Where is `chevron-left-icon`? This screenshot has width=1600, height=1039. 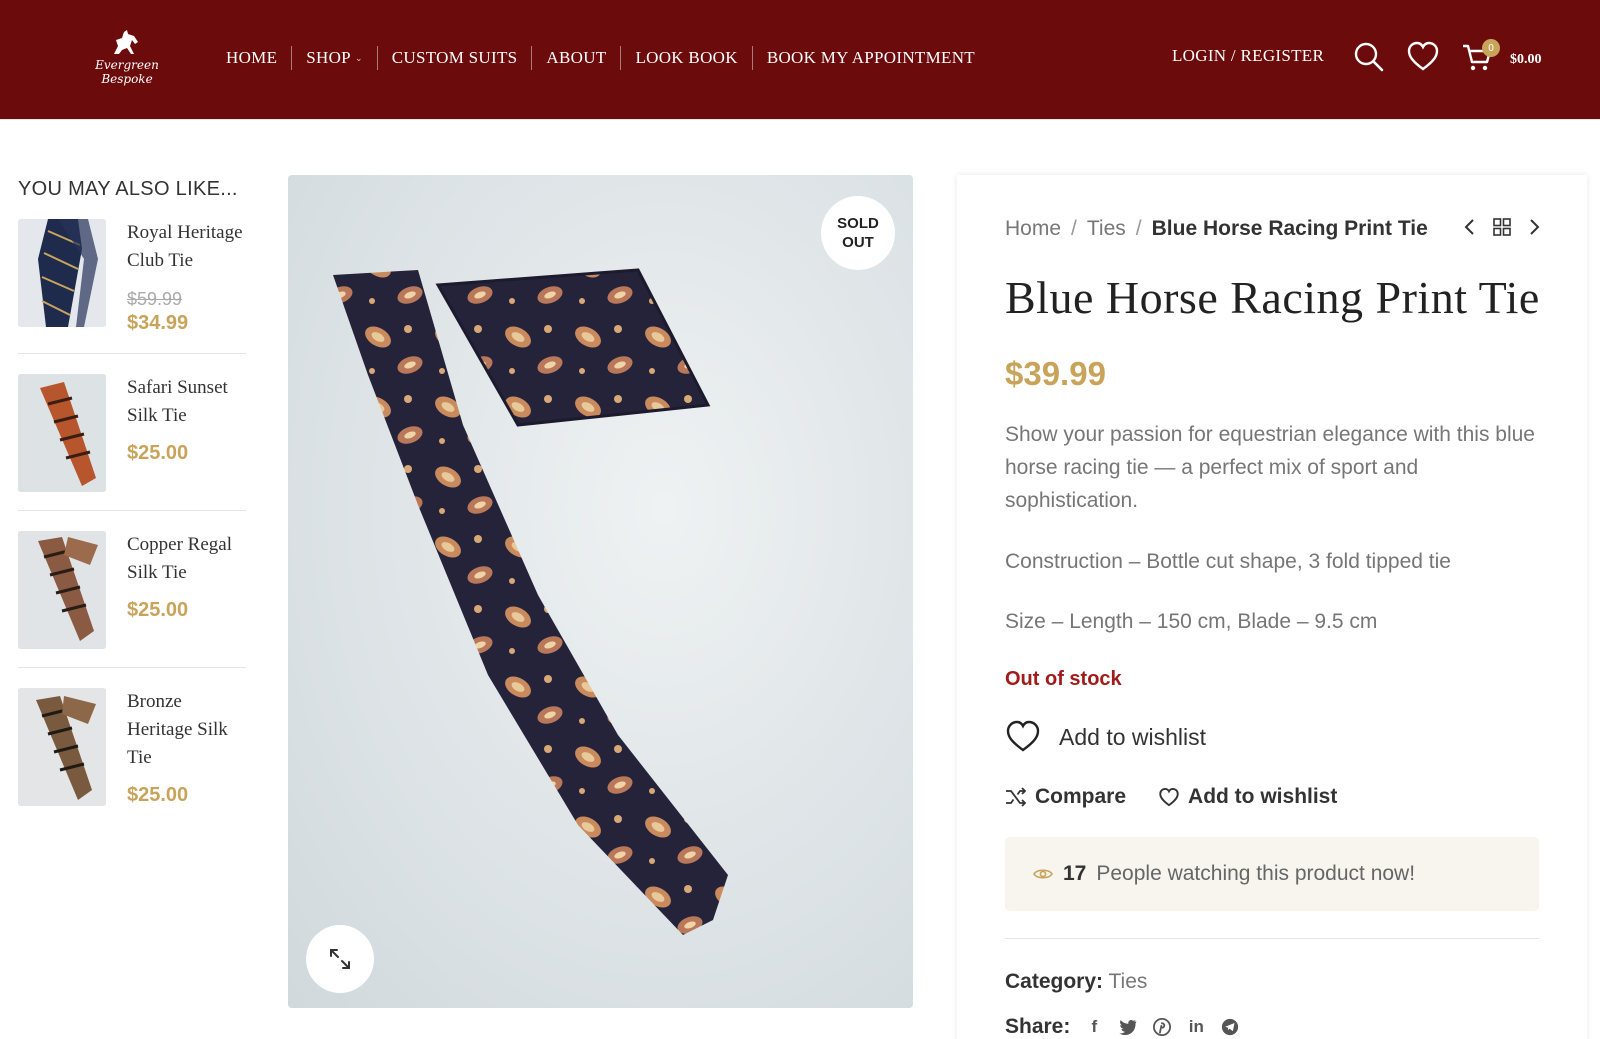 chevron-left-icon is located at coordinates (1470, 227).